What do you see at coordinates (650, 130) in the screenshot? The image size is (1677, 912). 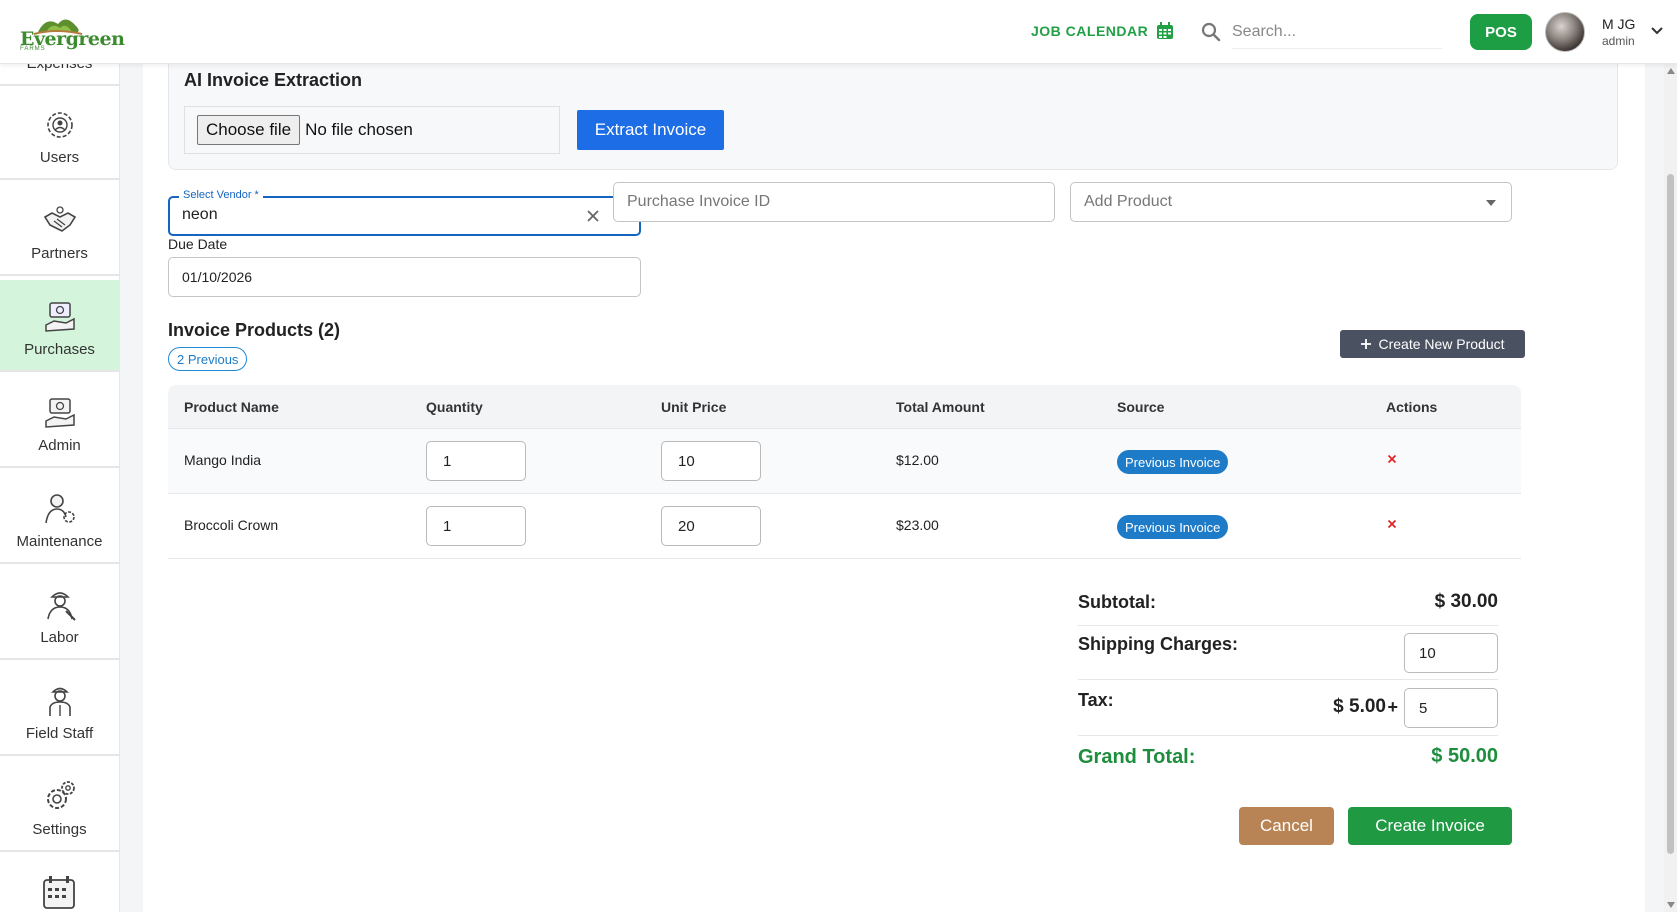 I see `extract-invoice-button: Extract Invoice` at bounding box center [650, 130].